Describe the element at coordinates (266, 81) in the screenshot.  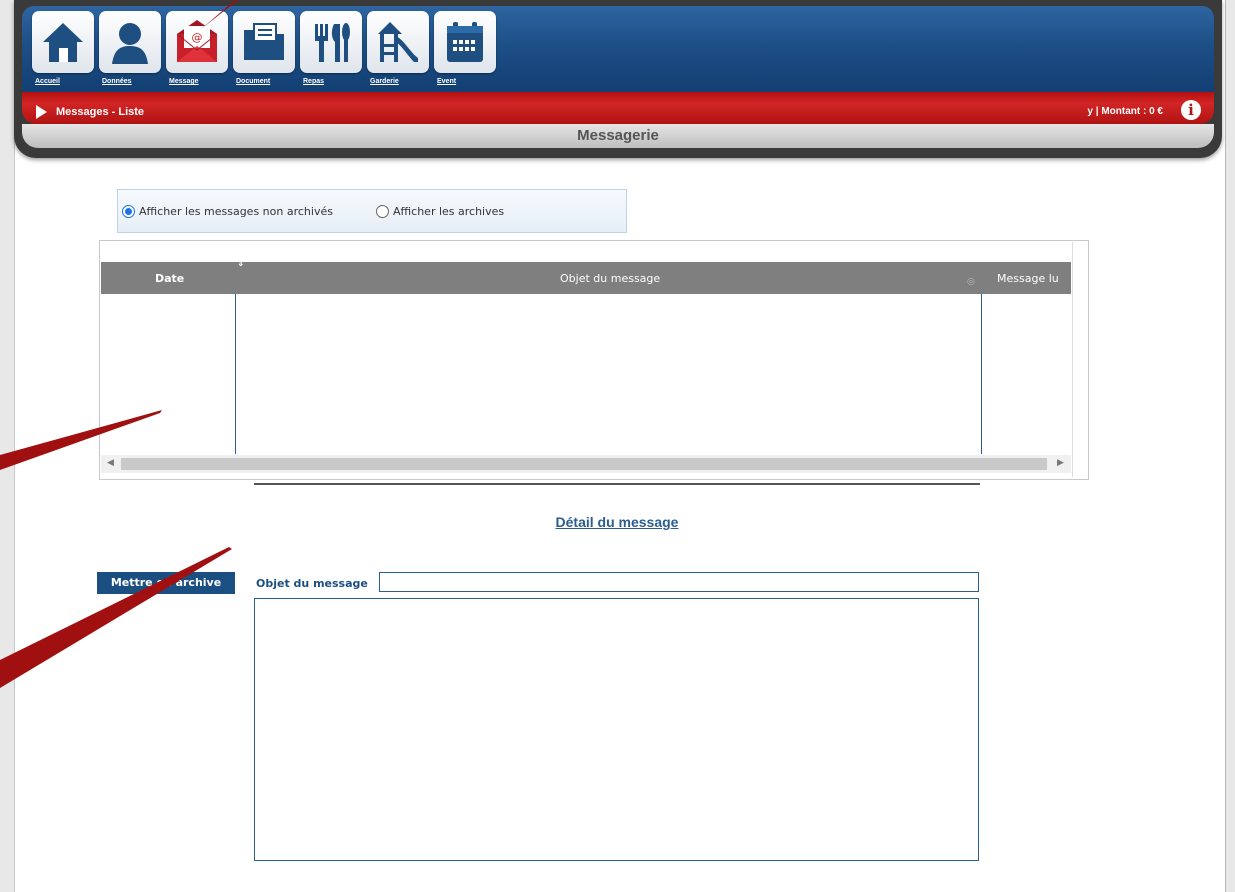
I see `nav-label-document: Document` at that location.